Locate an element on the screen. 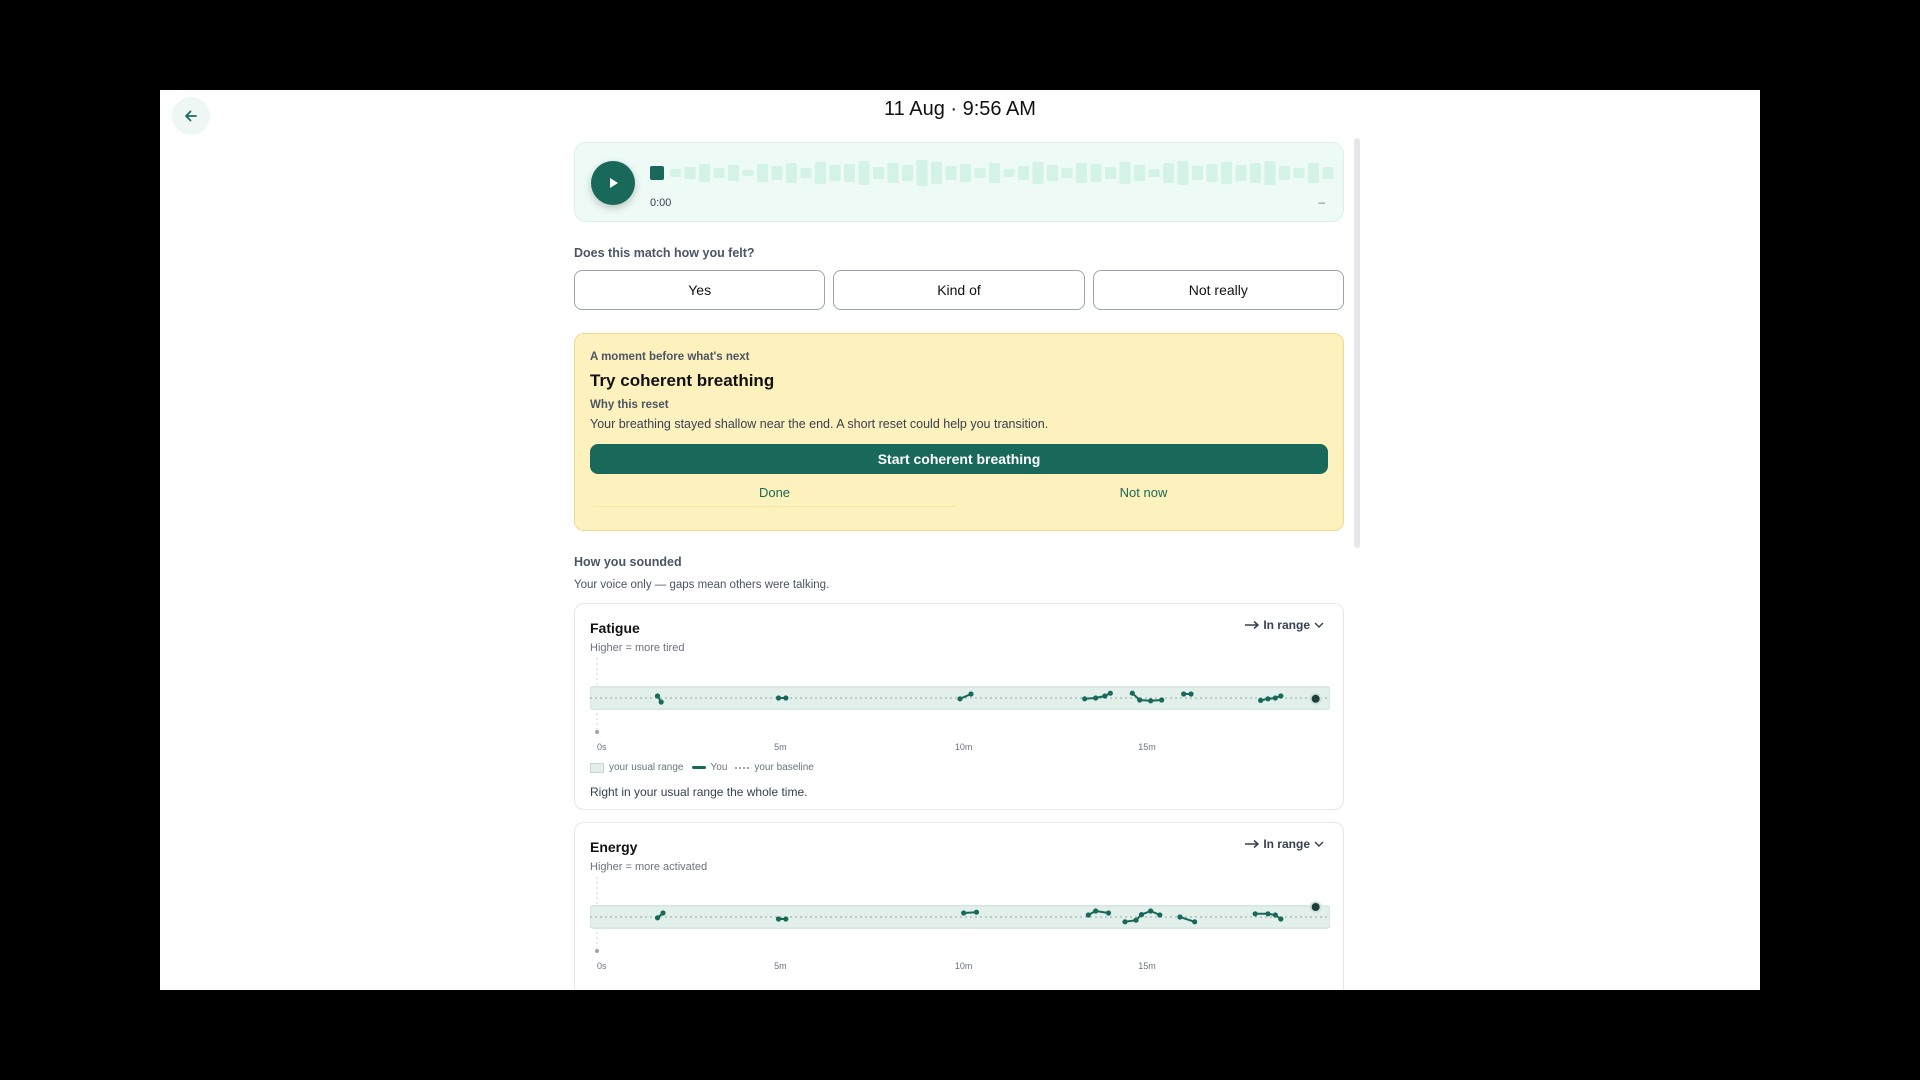 The height and width of the screenshot is (1080, 1920). legend-label: your baseline is located at coordinates (784, 767).